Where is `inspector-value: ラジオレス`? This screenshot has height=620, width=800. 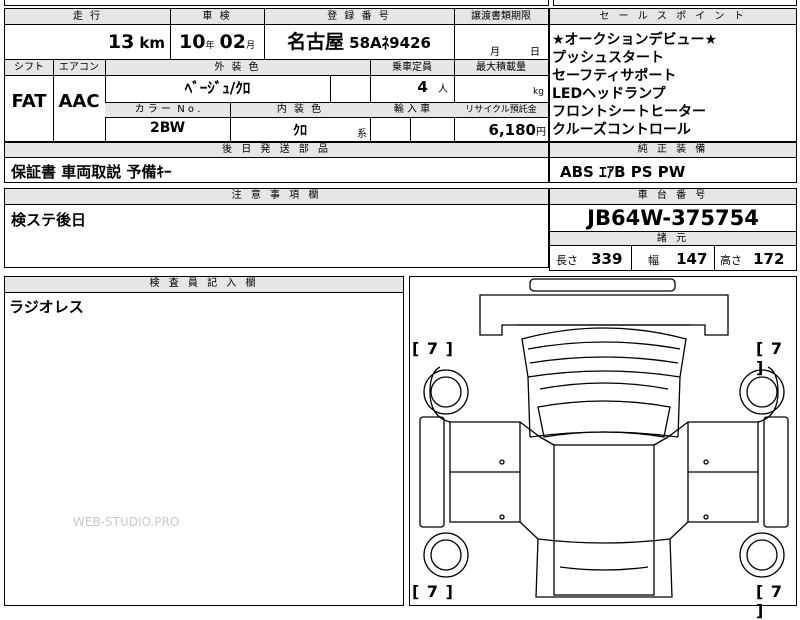
inspector-value: ラジオレス is located at coordinates (46, 307).